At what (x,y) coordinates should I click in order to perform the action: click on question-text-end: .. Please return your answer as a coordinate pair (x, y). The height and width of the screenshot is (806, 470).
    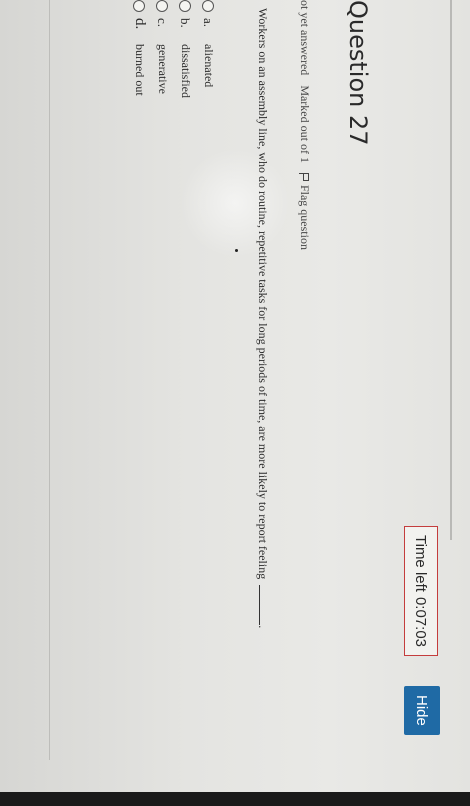
    Looking at the image, I should click on (263, 627).